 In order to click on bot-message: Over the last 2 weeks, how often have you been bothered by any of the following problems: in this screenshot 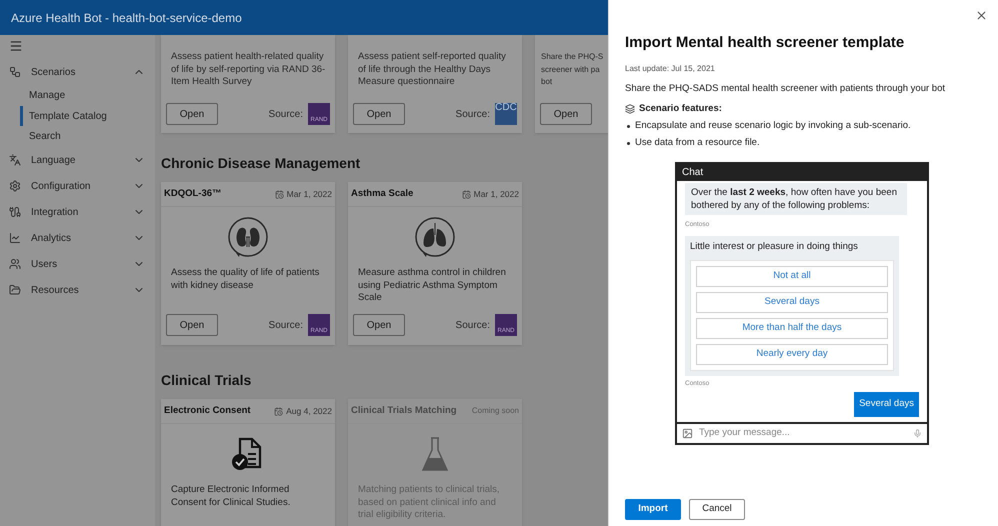, I will do `click(796, 198)`.